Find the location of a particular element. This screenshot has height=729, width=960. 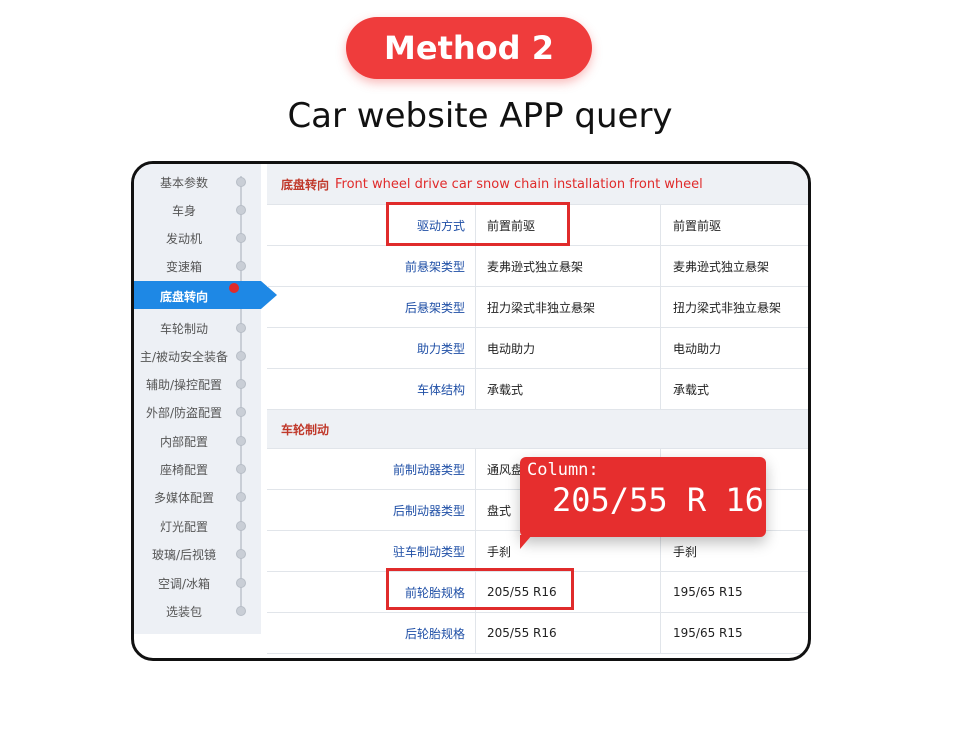

row-label: 后悬架类型 is located at coordinates (434, 307).